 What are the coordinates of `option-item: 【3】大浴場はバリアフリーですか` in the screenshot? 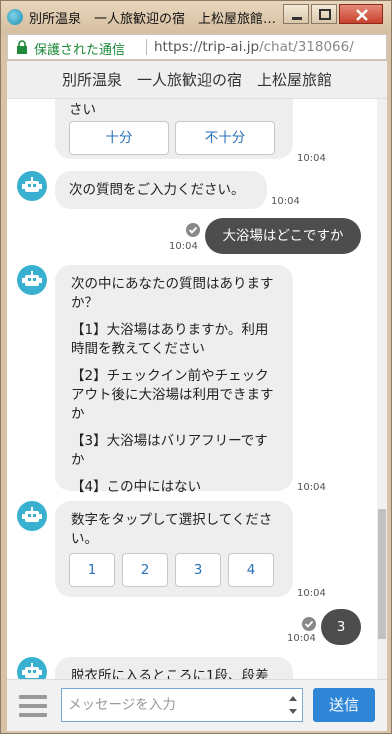 It's located at (169, 450).